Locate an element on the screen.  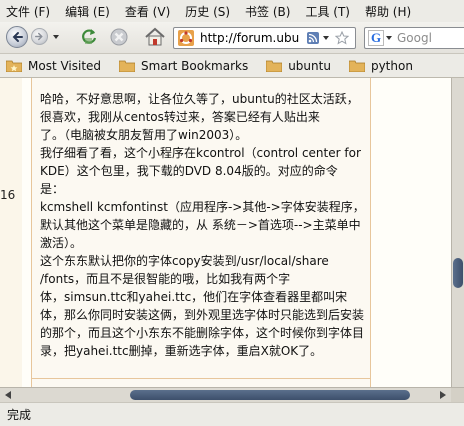
back-button is located at coordinates (17, 37).